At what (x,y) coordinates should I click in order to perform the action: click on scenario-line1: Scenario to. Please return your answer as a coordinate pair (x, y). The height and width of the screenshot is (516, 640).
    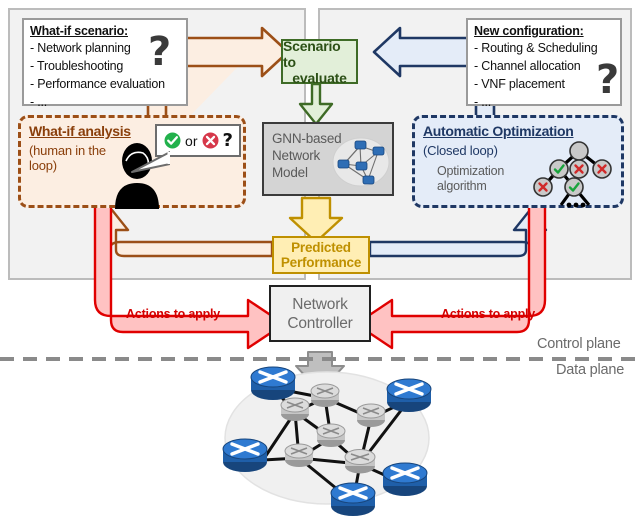
    Looking at the image, I should click on (312, 53).